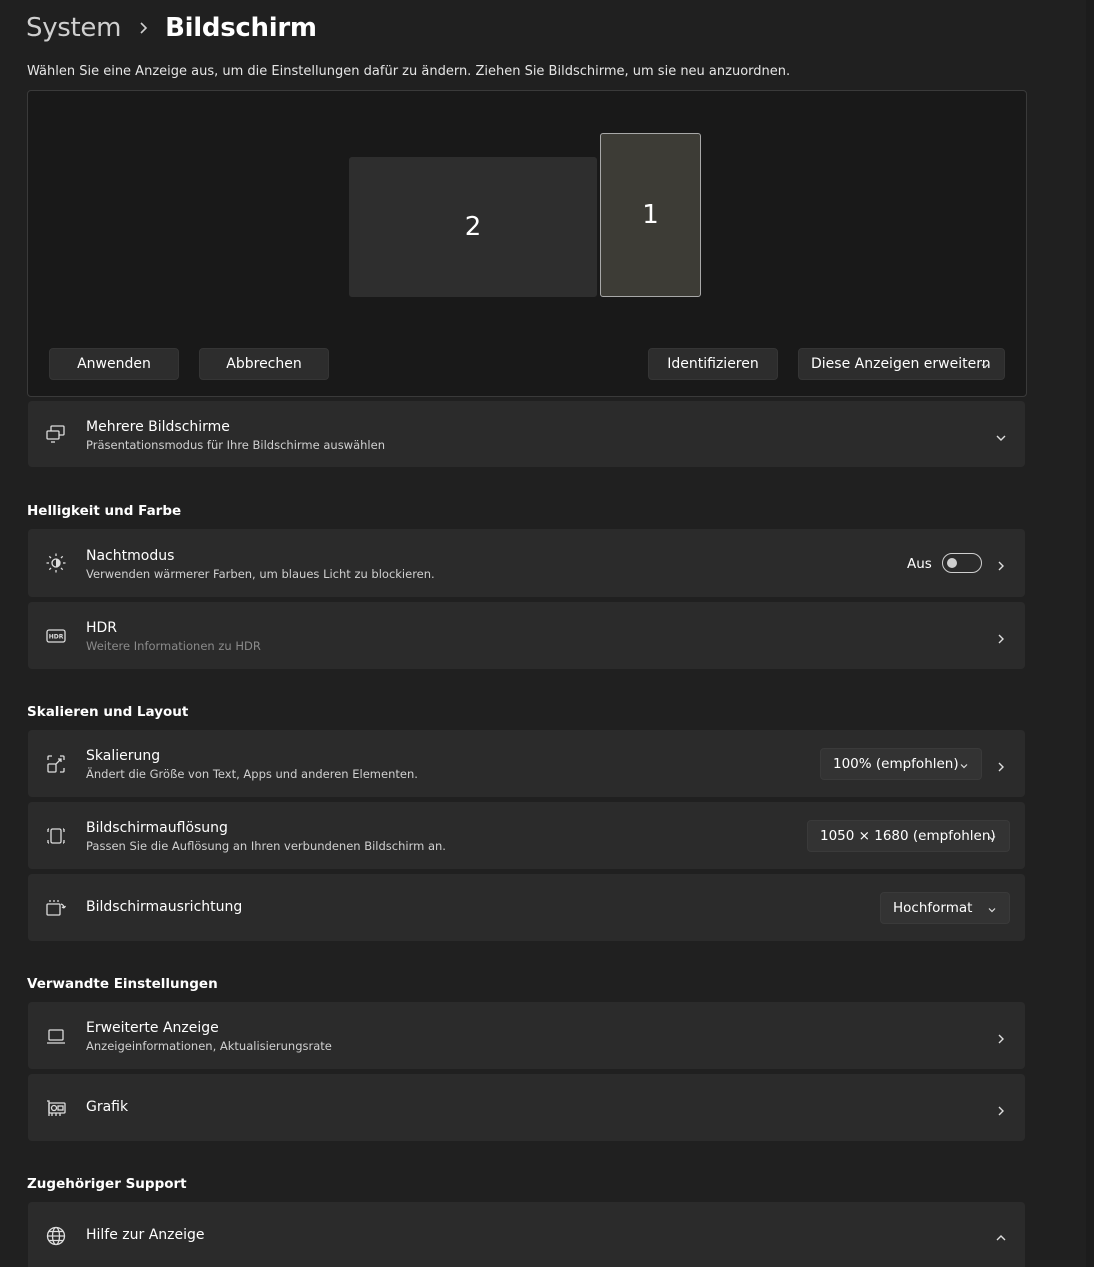  What do you see at coordinates (173, 646) in the screenshot?
I see `hdr-info-link: Weitere Informationen zu HDR` at bounding box center [173, 646].